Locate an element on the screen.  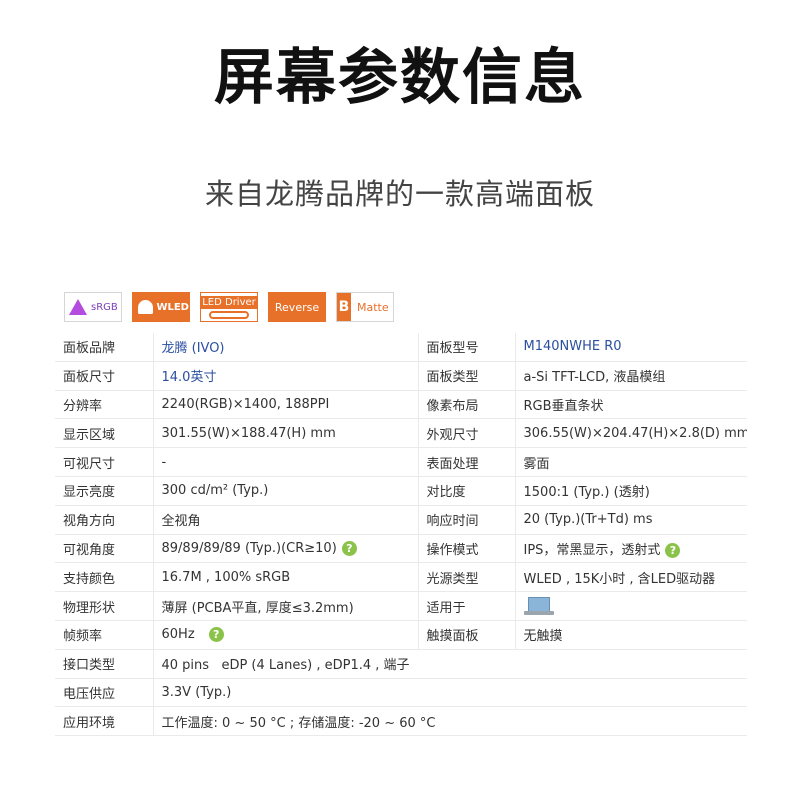
spec-value: - is located at coordinates (285, 462).